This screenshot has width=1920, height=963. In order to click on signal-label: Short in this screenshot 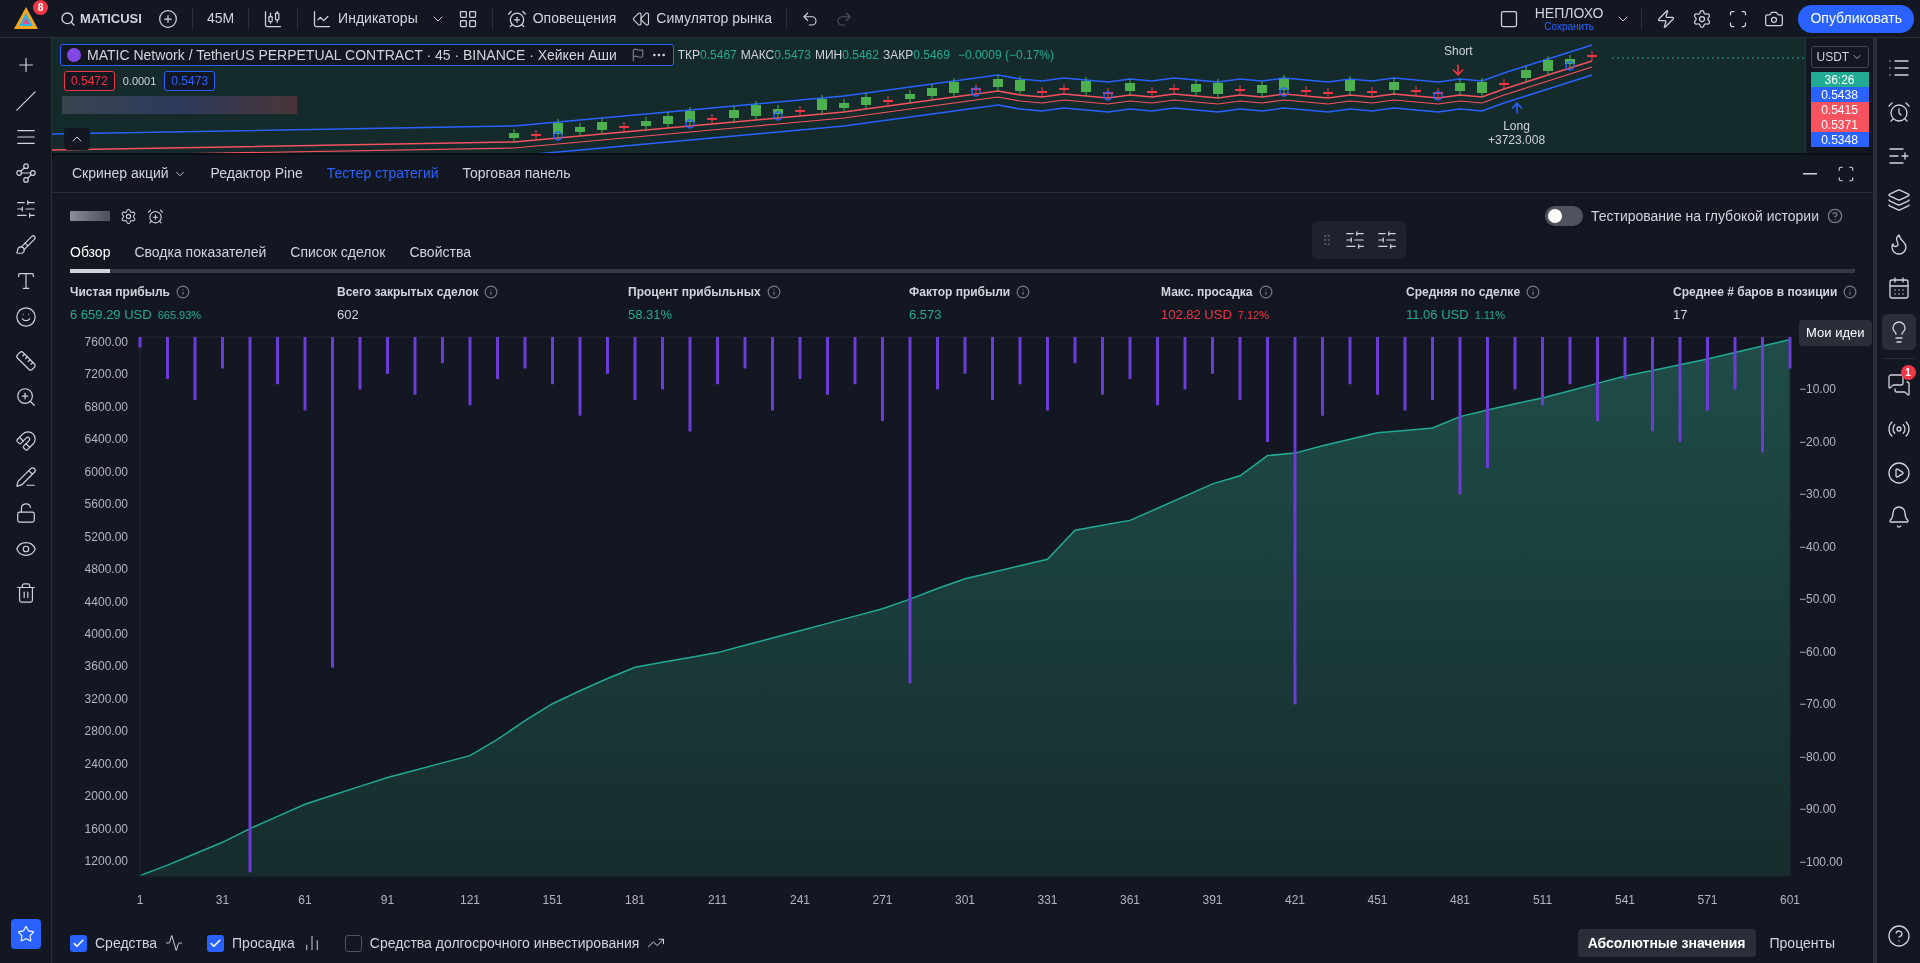, I will do `click(1458, 51)`.